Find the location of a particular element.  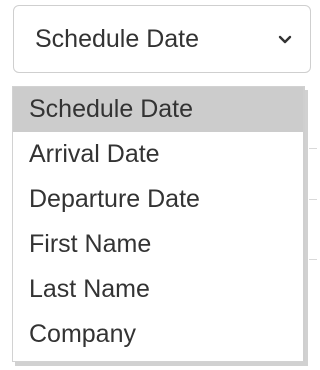

option-first-name: First Name is located at coordinates (158, 244).